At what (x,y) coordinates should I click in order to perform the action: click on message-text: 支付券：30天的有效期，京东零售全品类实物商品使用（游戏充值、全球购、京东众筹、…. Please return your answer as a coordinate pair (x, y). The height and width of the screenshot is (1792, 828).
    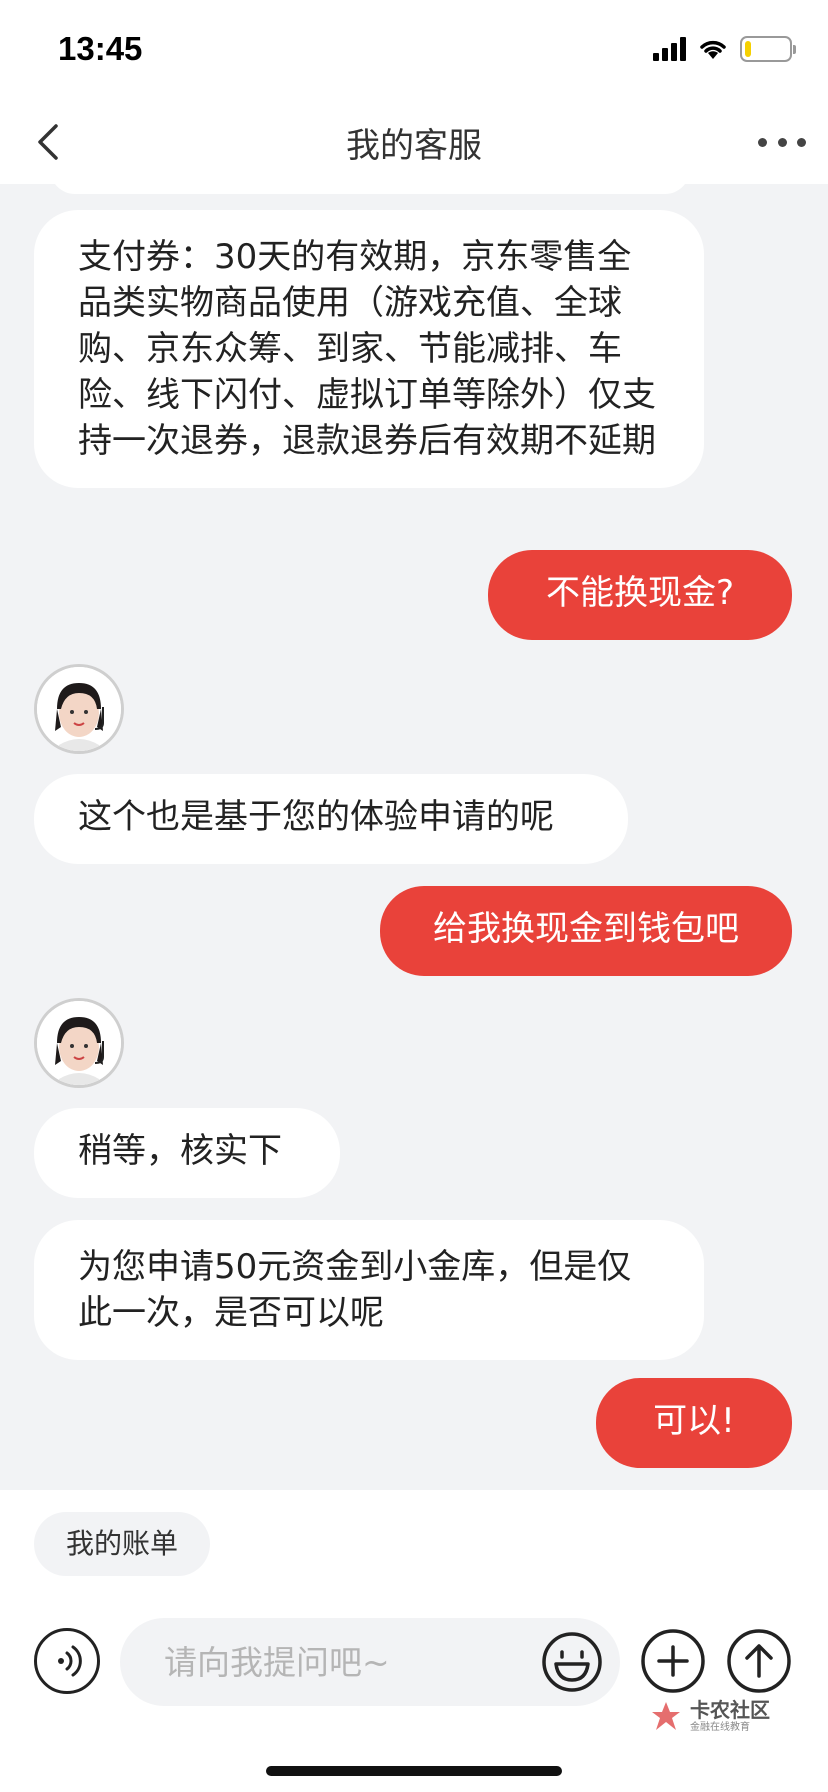
    Looking at the image, I should click on (367, 349).